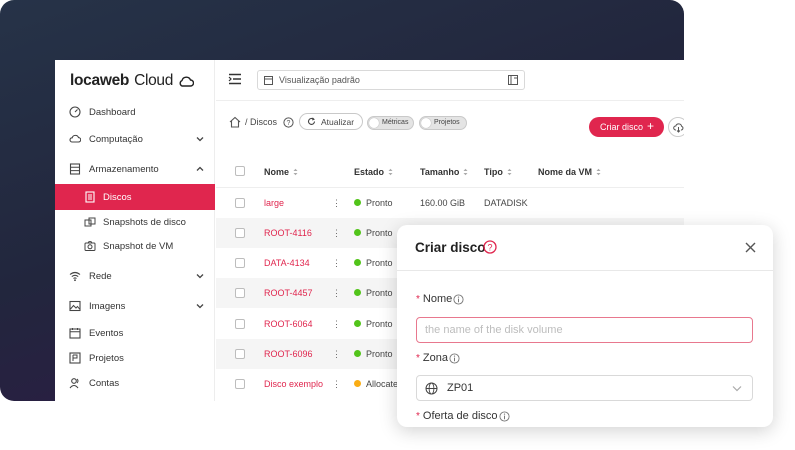 The height and width of the screenshot is (450, 795). Describe the element at coordinates (135, 383) in the screenshot. I see `sidebar-item-contas: Contas` at that location.